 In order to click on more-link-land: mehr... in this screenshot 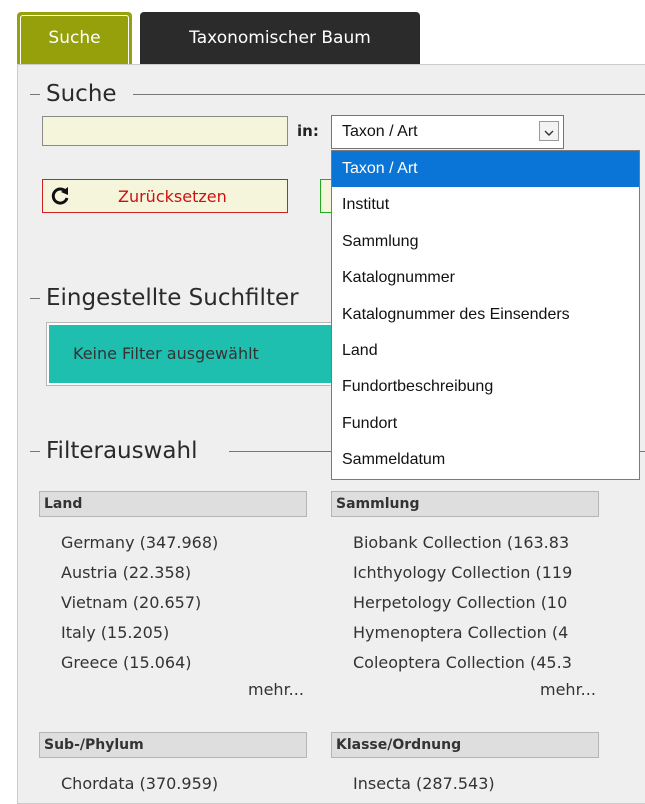, I will do `click(276, 689)`.